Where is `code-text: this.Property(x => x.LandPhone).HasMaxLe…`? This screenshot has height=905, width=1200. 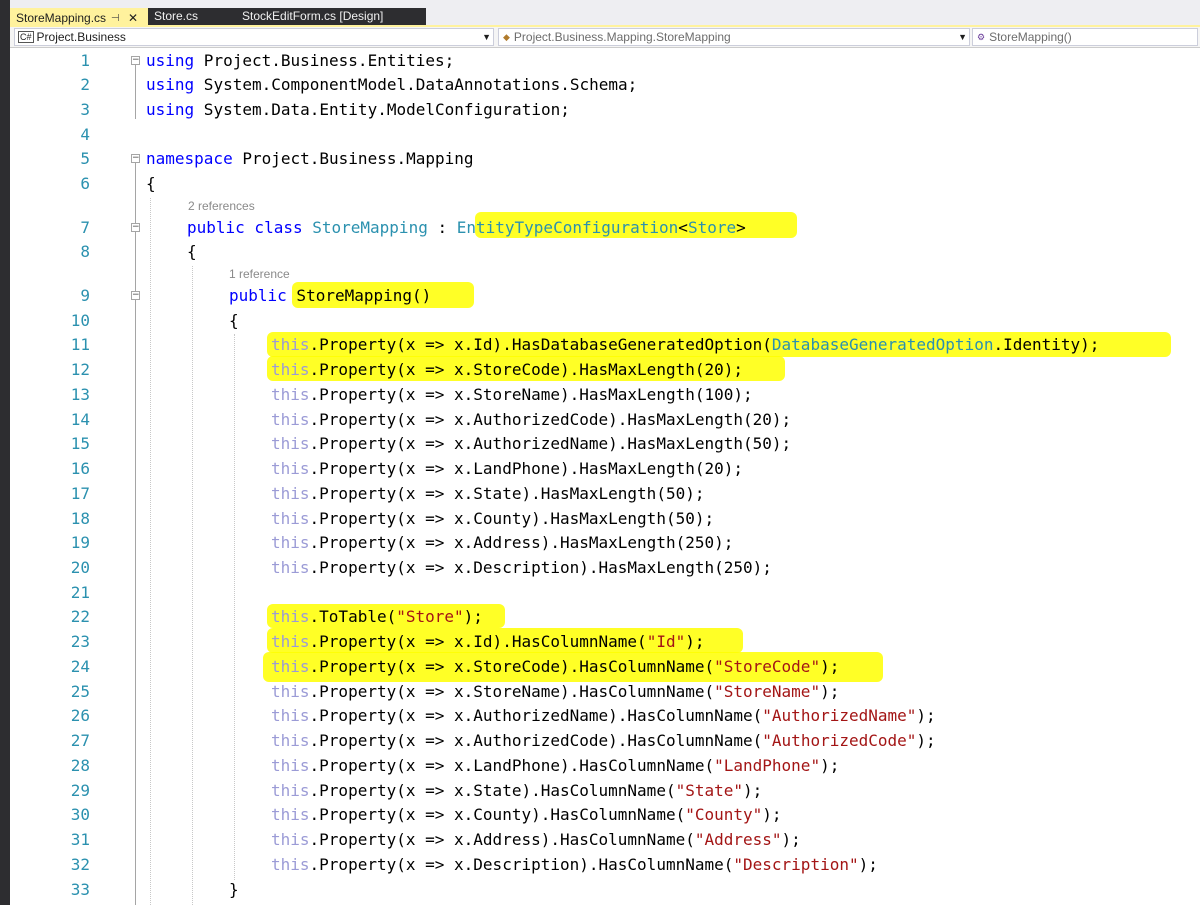 code-text: this.Property(x => x.LandPhone).HasMaxLe… is located at coordinates (507, 468).